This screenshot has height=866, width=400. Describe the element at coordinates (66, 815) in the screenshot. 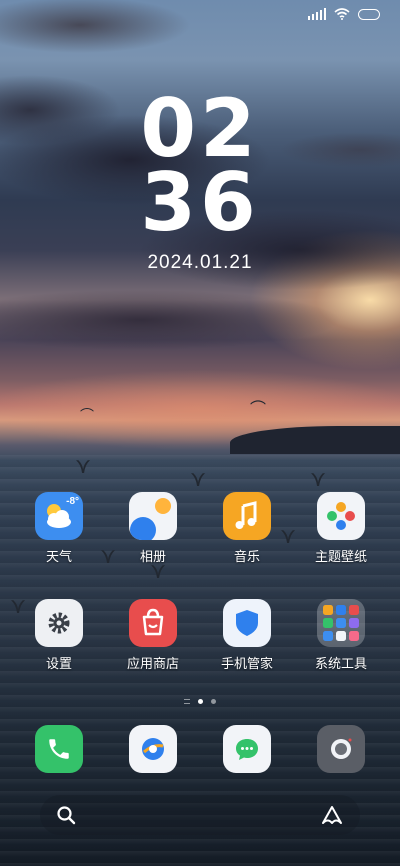

I see `search-icon` at that location.